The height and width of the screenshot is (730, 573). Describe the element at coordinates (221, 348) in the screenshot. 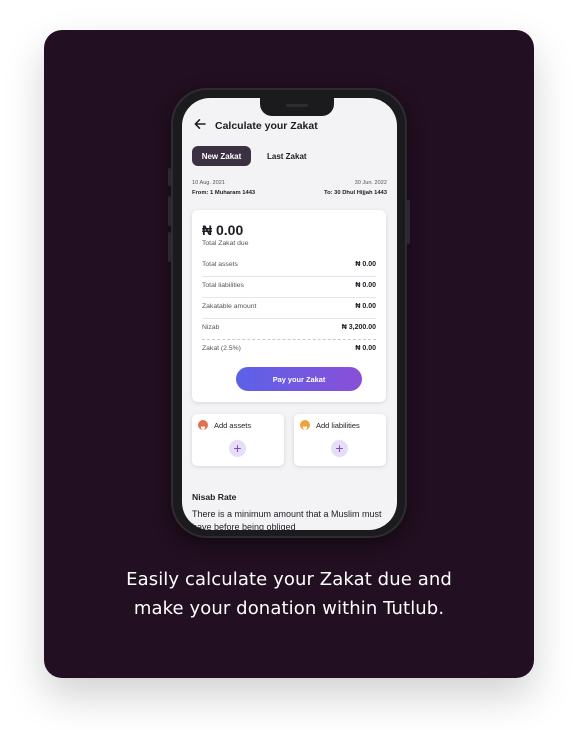

I see `row-label: Zakat (2.5%)` at that location.